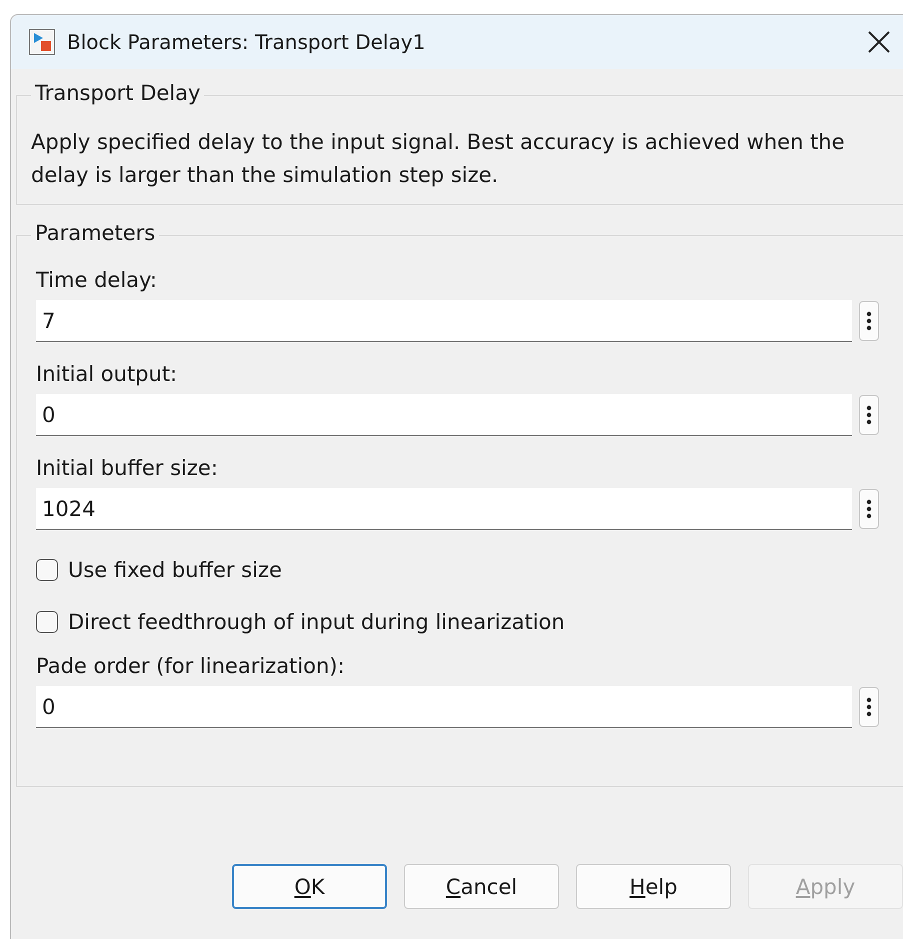 The width and height of the screenshot is (903, 939). What do you see at coordinates (107, 374) in the screenshot?
I see `field-label: Initial output:` at bounding box center [107, 374].